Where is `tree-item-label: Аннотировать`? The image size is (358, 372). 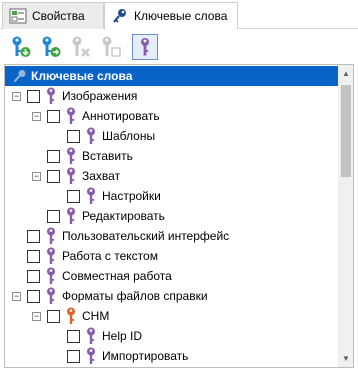 tree-item-label: Аннотировать is located at coordinates (121, 116).